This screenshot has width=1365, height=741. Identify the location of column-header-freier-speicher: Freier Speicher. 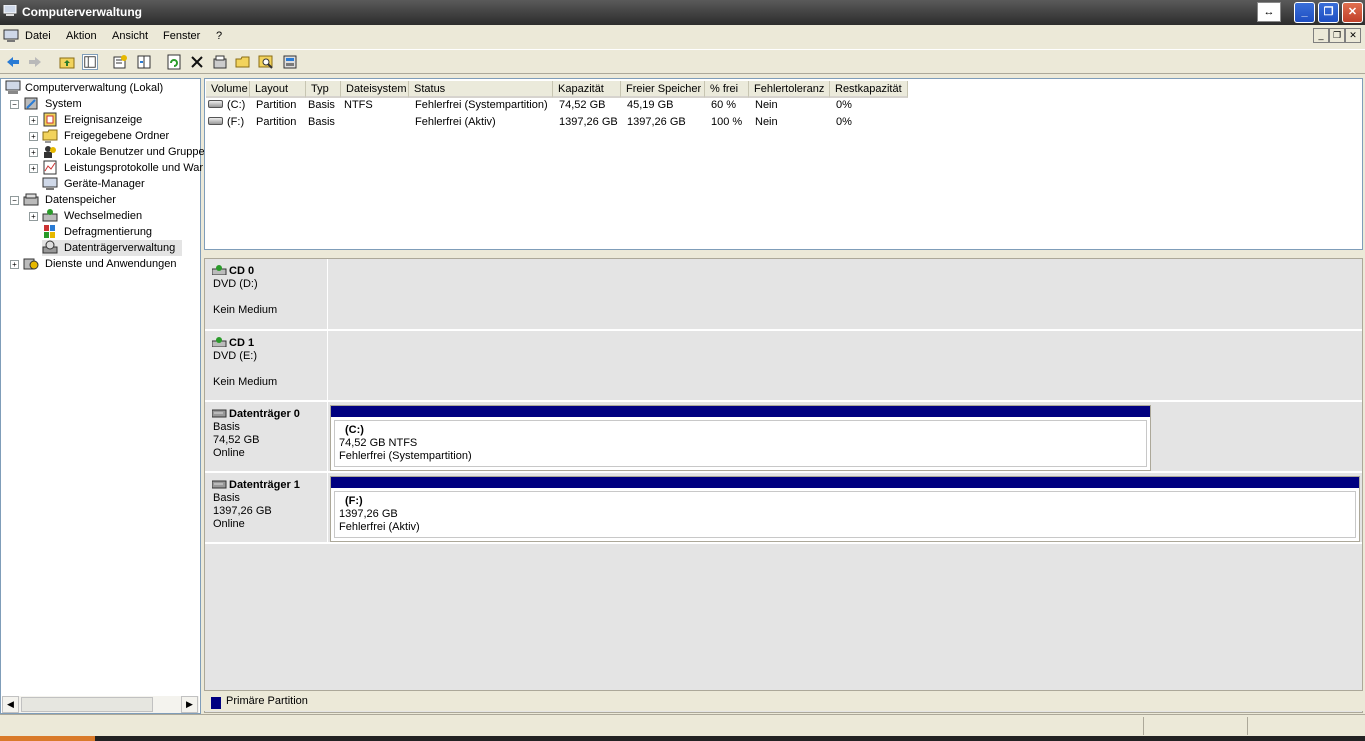
(663, 89).